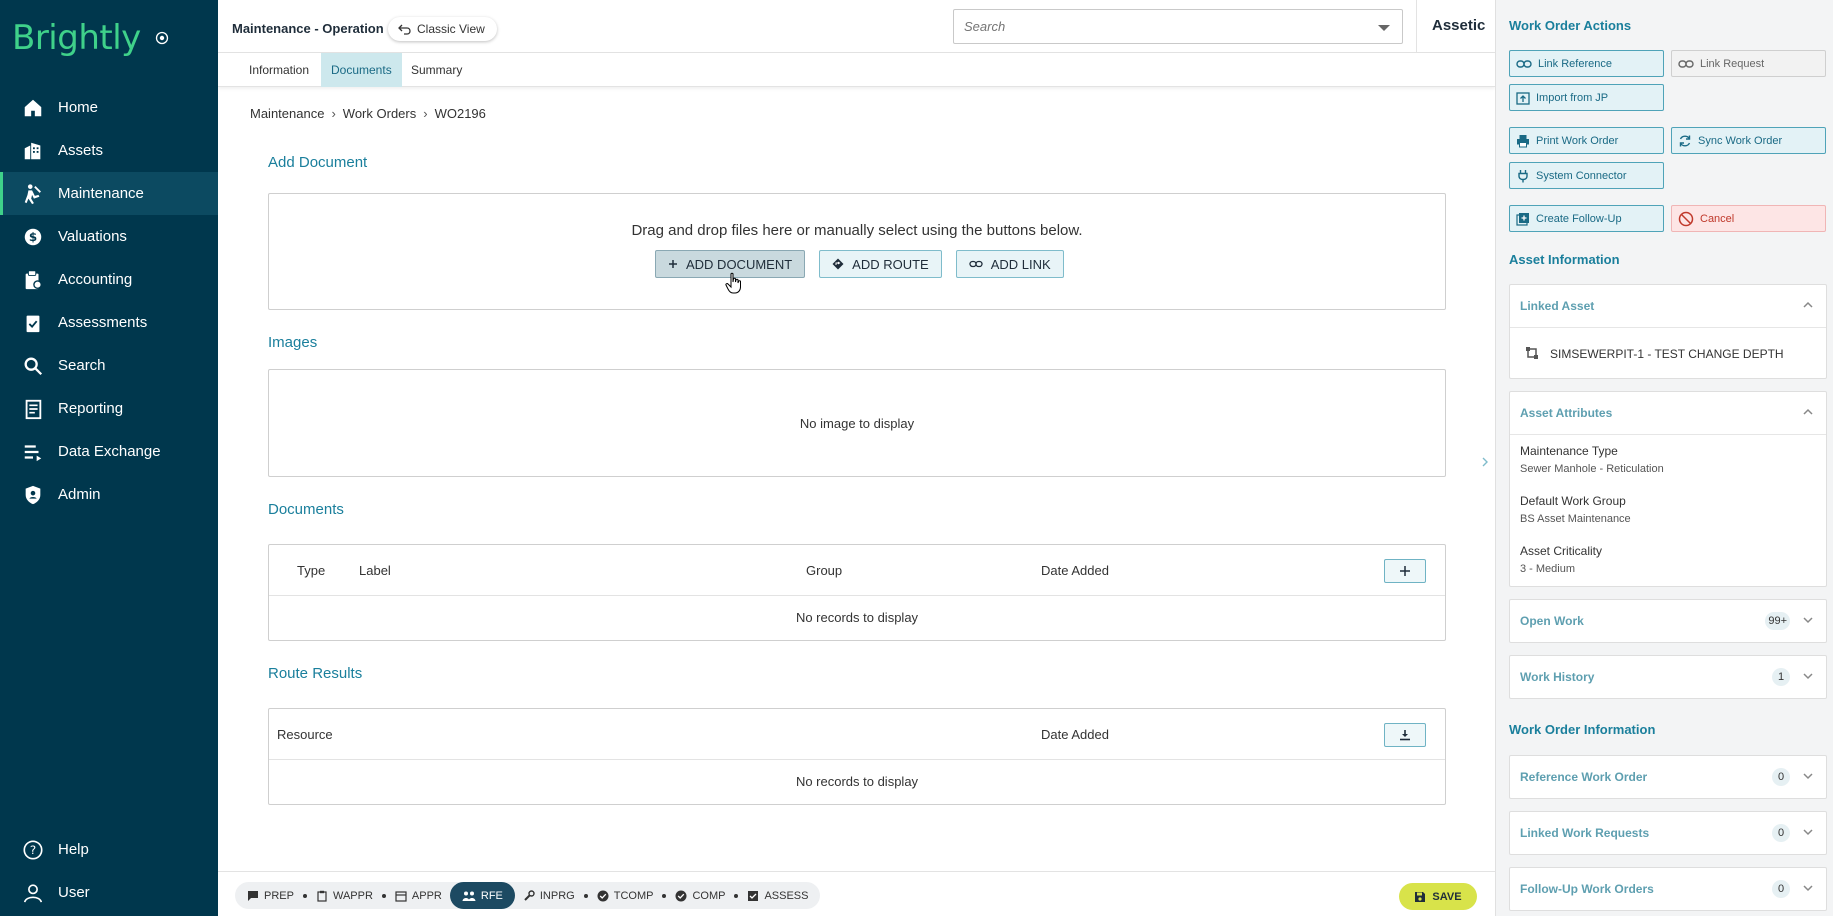 The height and width of the screenshot is (916, 1833). I want to click on status-step-inprg: INPRG, so click(549, 895).